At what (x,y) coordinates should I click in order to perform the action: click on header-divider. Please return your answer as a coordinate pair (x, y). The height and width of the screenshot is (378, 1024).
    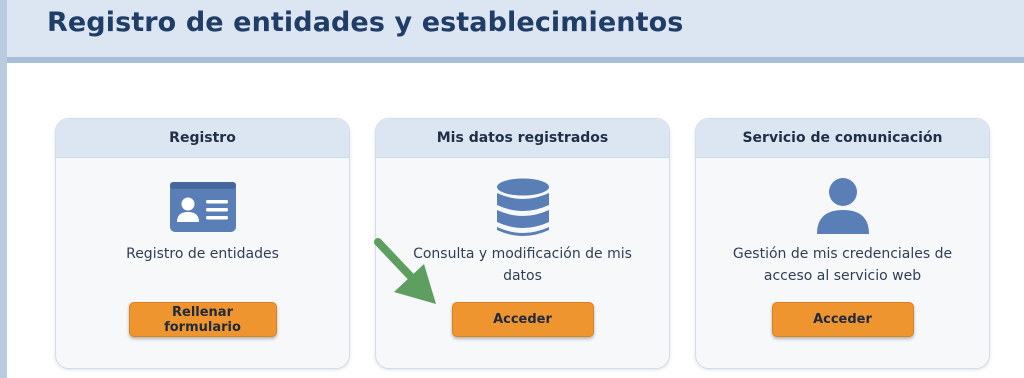
    Looking at the image, I should click on (515, 60).